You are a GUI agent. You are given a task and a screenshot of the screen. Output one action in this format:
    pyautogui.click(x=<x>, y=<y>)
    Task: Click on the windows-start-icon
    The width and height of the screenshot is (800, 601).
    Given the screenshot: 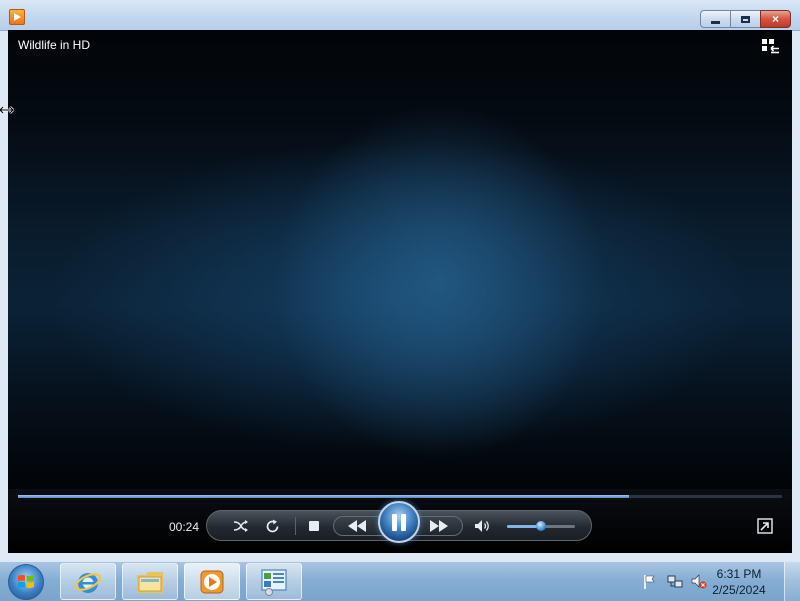 What is the action you would take?
    pyautogui.click(x=26, y=581)
    